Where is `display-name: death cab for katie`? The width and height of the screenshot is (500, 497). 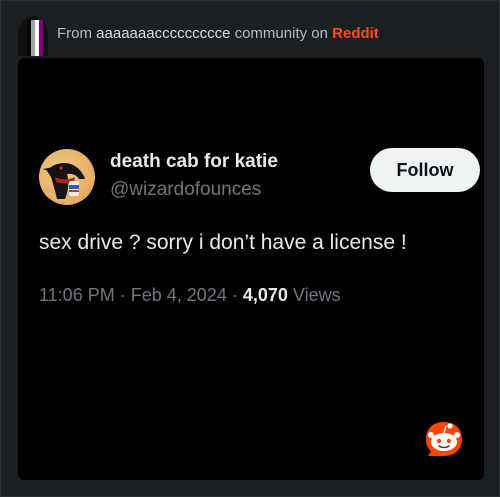
display-name: death cab for katie is located at coordinates (194, 162).